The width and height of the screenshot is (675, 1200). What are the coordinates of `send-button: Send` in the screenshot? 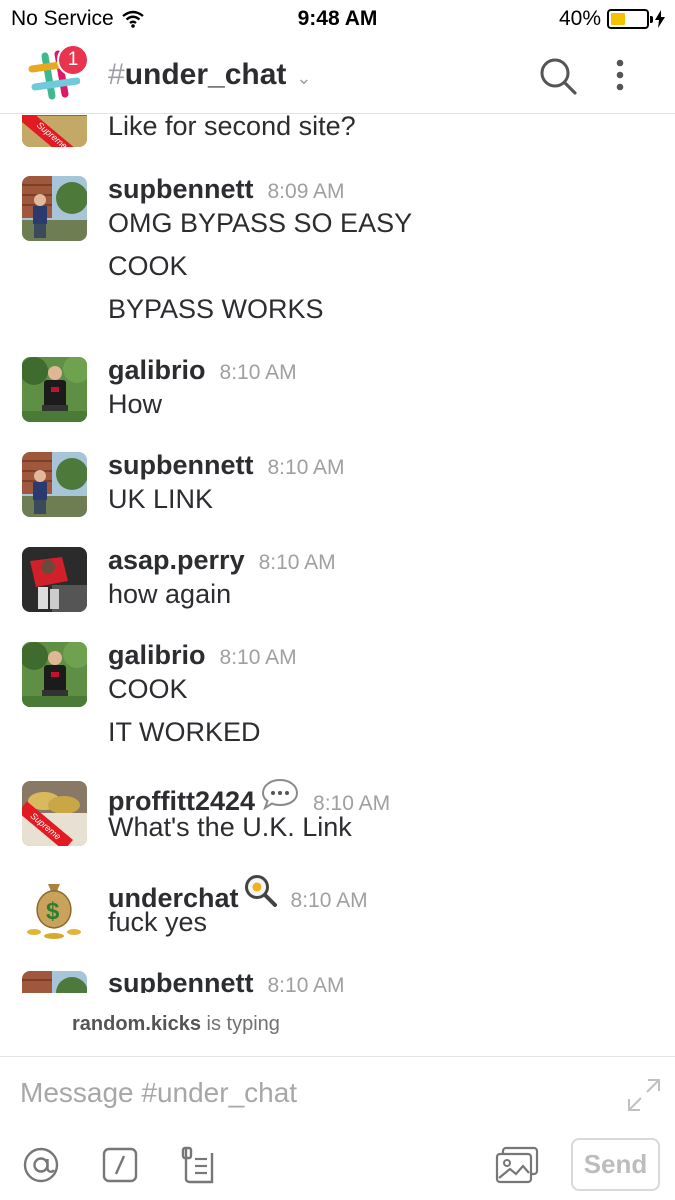 It's located at (615, 1164).